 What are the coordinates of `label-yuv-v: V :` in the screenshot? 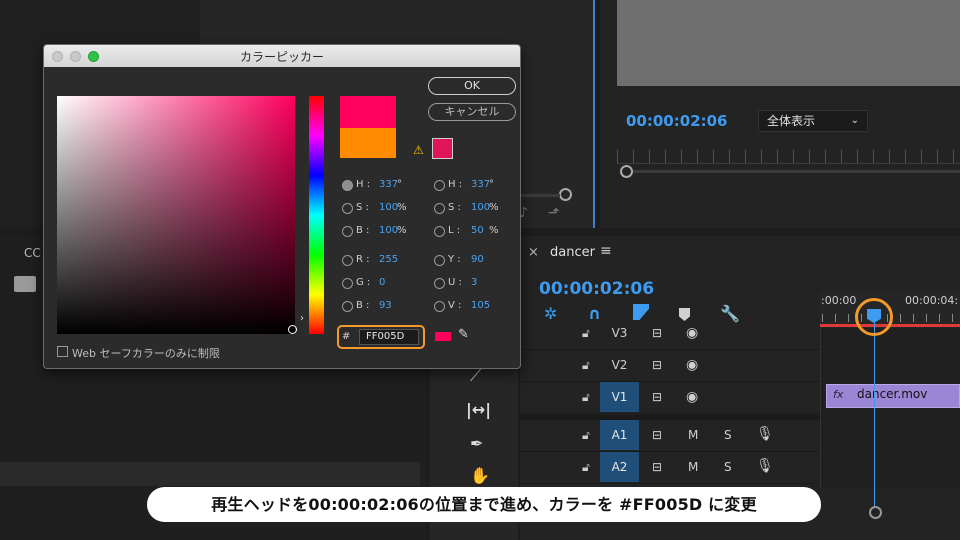 It's located at (455, 305).